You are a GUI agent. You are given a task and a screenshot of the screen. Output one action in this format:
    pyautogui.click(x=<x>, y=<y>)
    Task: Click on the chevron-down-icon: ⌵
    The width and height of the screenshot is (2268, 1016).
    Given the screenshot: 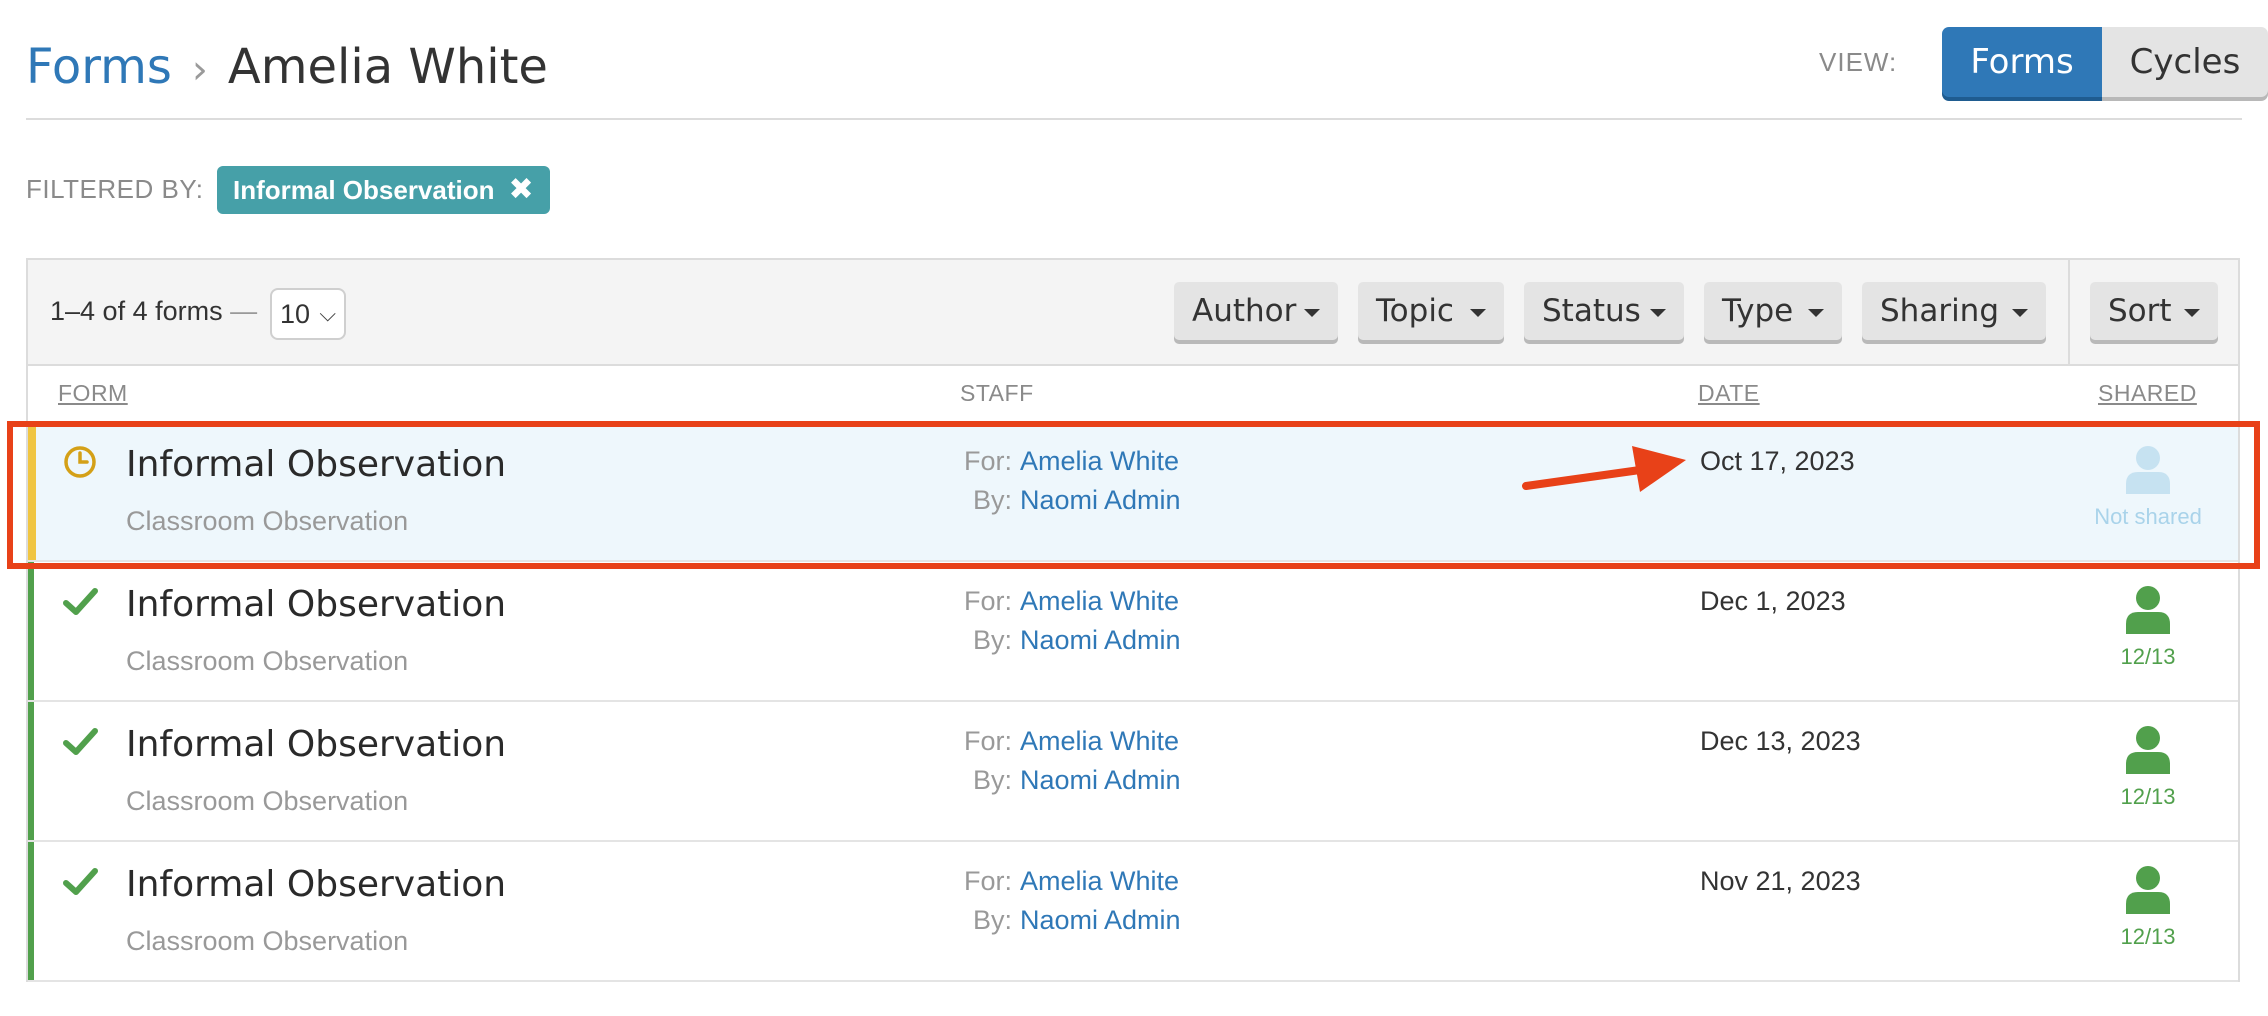 What is the action you would take?
    pyautogui.click(x=327, y=313)
    